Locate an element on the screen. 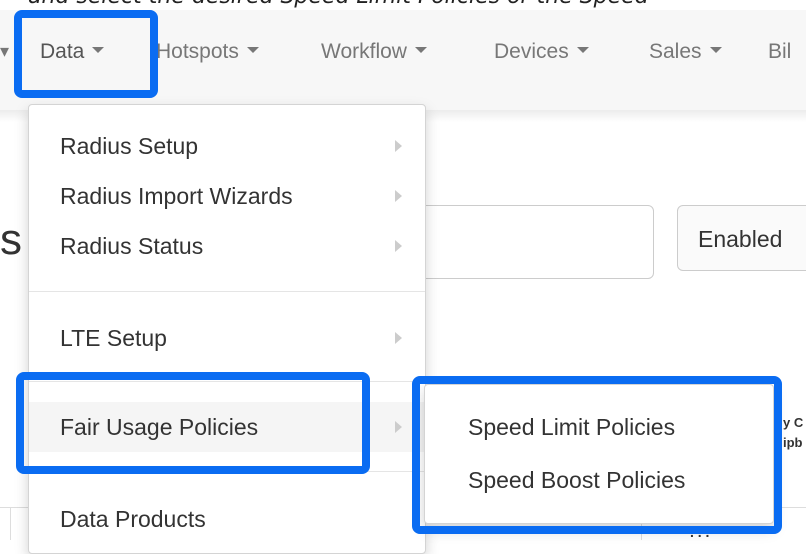 Image resolution: width=806 pixels, height=554 pixels. menu-item-radius-import-wizards: Radius Import Wizards is located at coordinates (227, 196).